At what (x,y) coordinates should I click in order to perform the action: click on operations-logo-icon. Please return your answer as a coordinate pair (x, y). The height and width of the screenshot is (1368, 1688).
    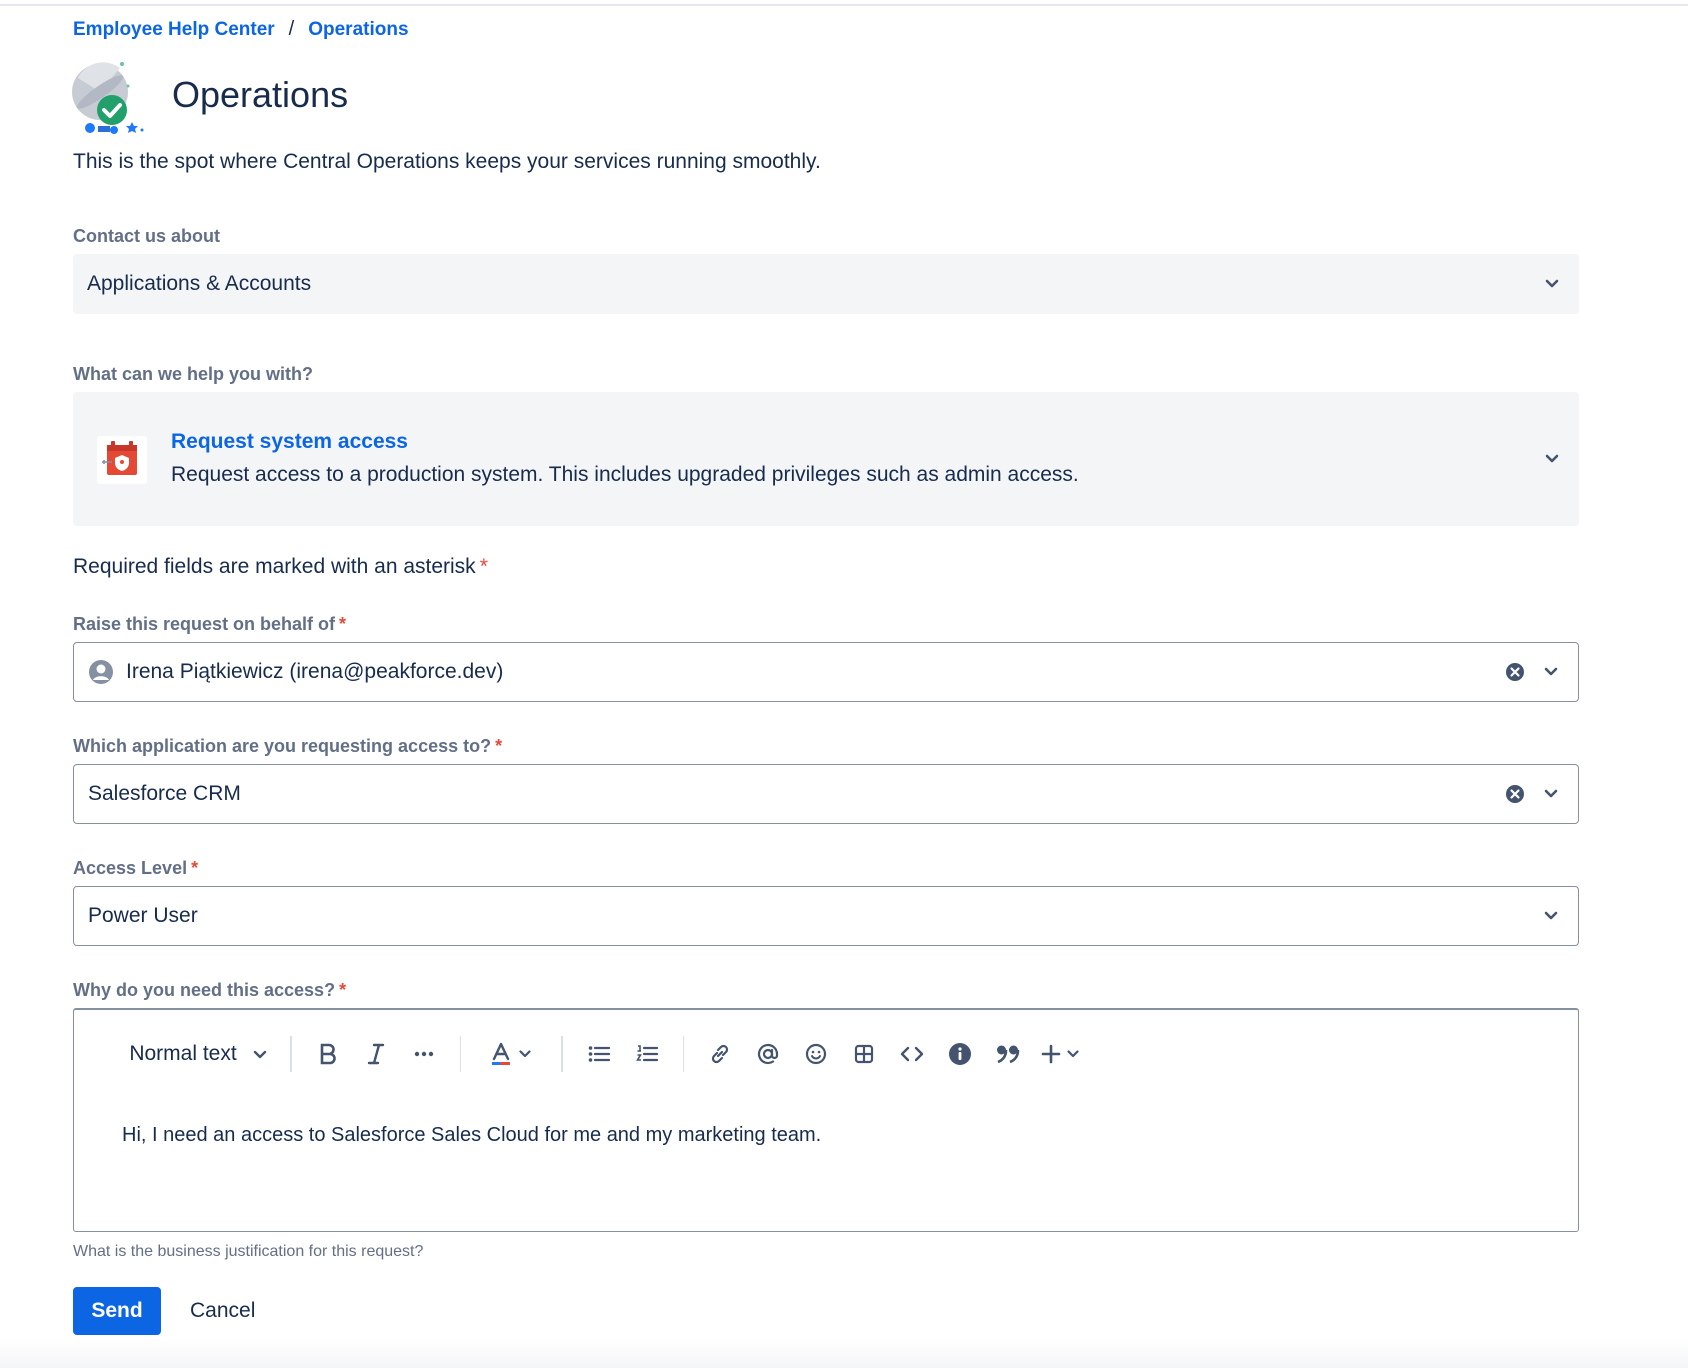
    Looking at the image, I should click on (110, 97).